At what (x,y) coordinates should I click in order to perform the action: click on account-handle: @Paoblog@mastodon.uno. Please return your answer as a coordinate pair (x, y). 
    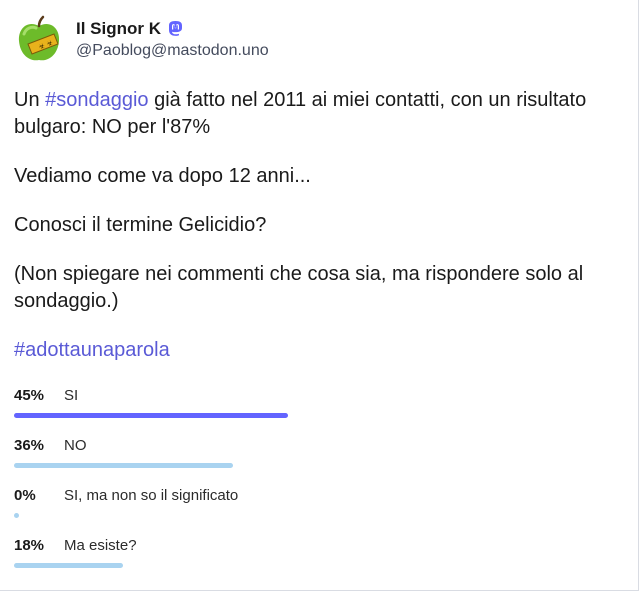
    Looking at the image, I should click on (172, 51).